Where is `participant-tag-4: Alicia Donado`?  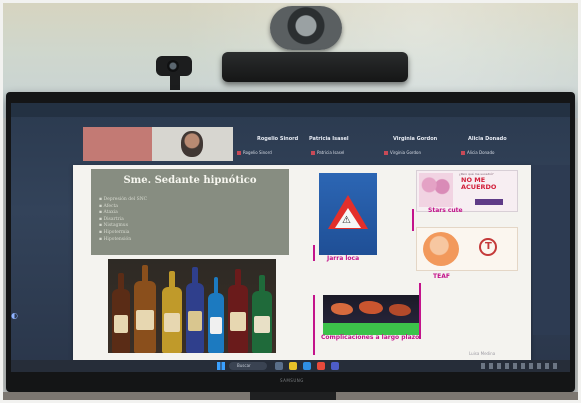
participant-tag-4: Alicia Donado is located at coordinates (478, 152).